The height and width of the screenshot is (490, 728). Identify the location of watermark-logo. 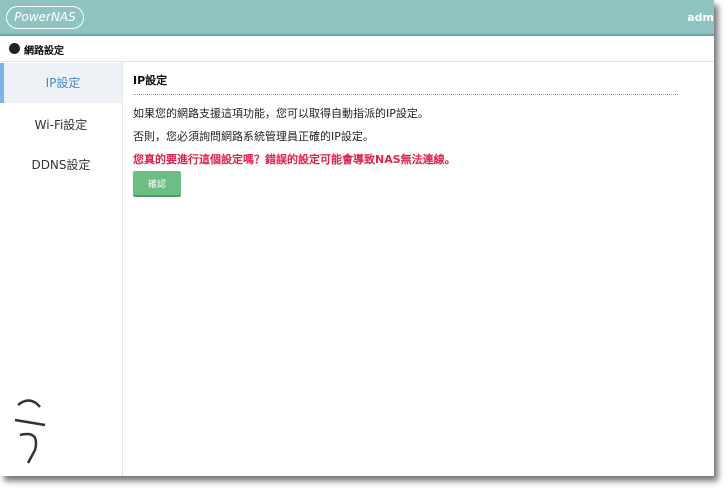
(67, 435).